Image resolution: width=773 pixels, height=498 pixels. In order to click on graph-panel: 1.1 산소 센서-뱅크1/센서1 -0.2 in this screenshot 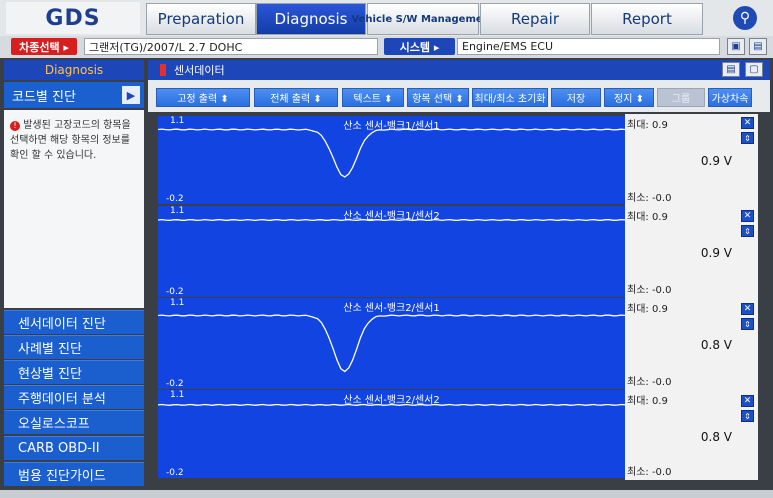, I will do `click(391, 160)`.